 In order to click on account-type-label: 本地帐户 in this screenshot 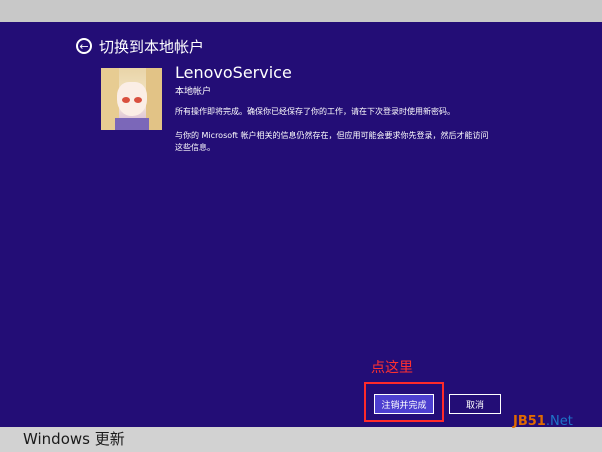, I will do `click(193, 92)`.